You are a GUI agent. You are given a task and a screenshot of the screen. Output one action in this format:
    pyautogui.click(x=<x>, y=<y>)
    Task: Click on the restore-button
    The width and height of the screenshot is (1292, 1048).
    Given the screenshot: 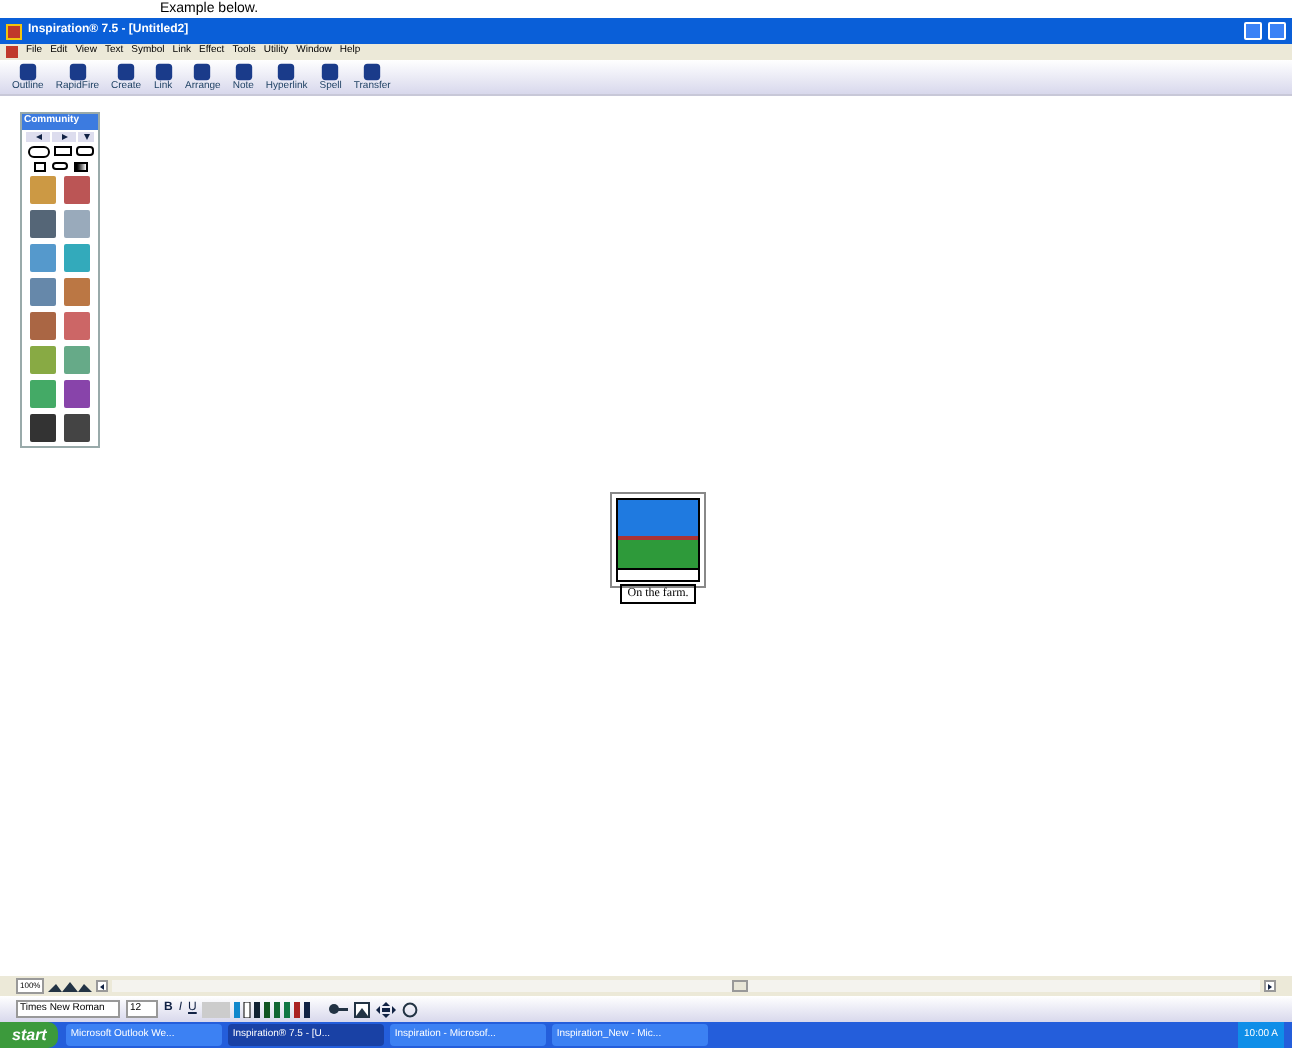 What is the action you would take?
    pyautogui.click(x=1277, y=31)
    